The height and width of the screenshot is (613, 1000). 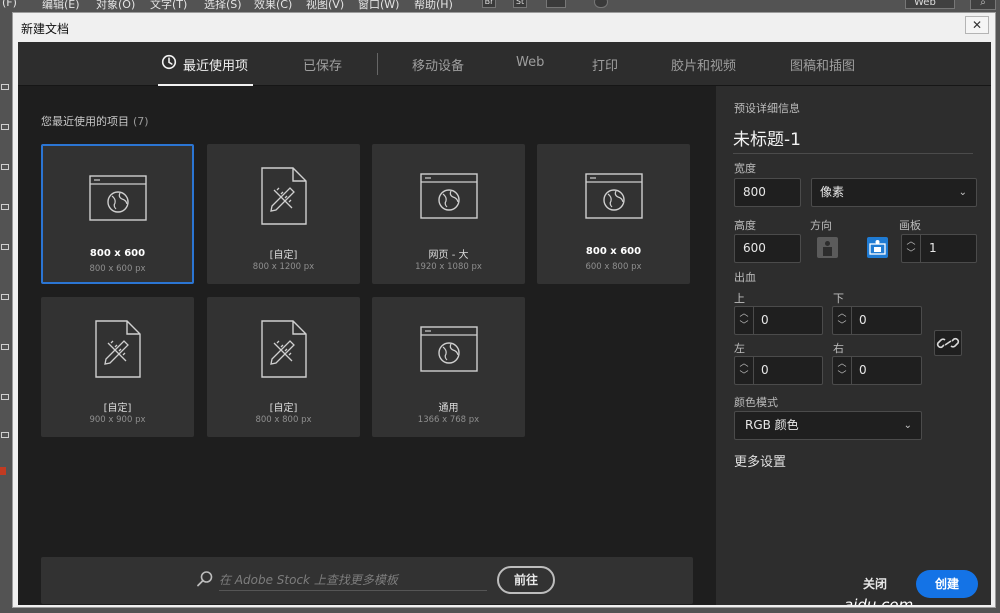 What do you see at coordinates (9, 4) in the screenshot?
I see `menu-file: (F)` at bounding box center [9, 4].